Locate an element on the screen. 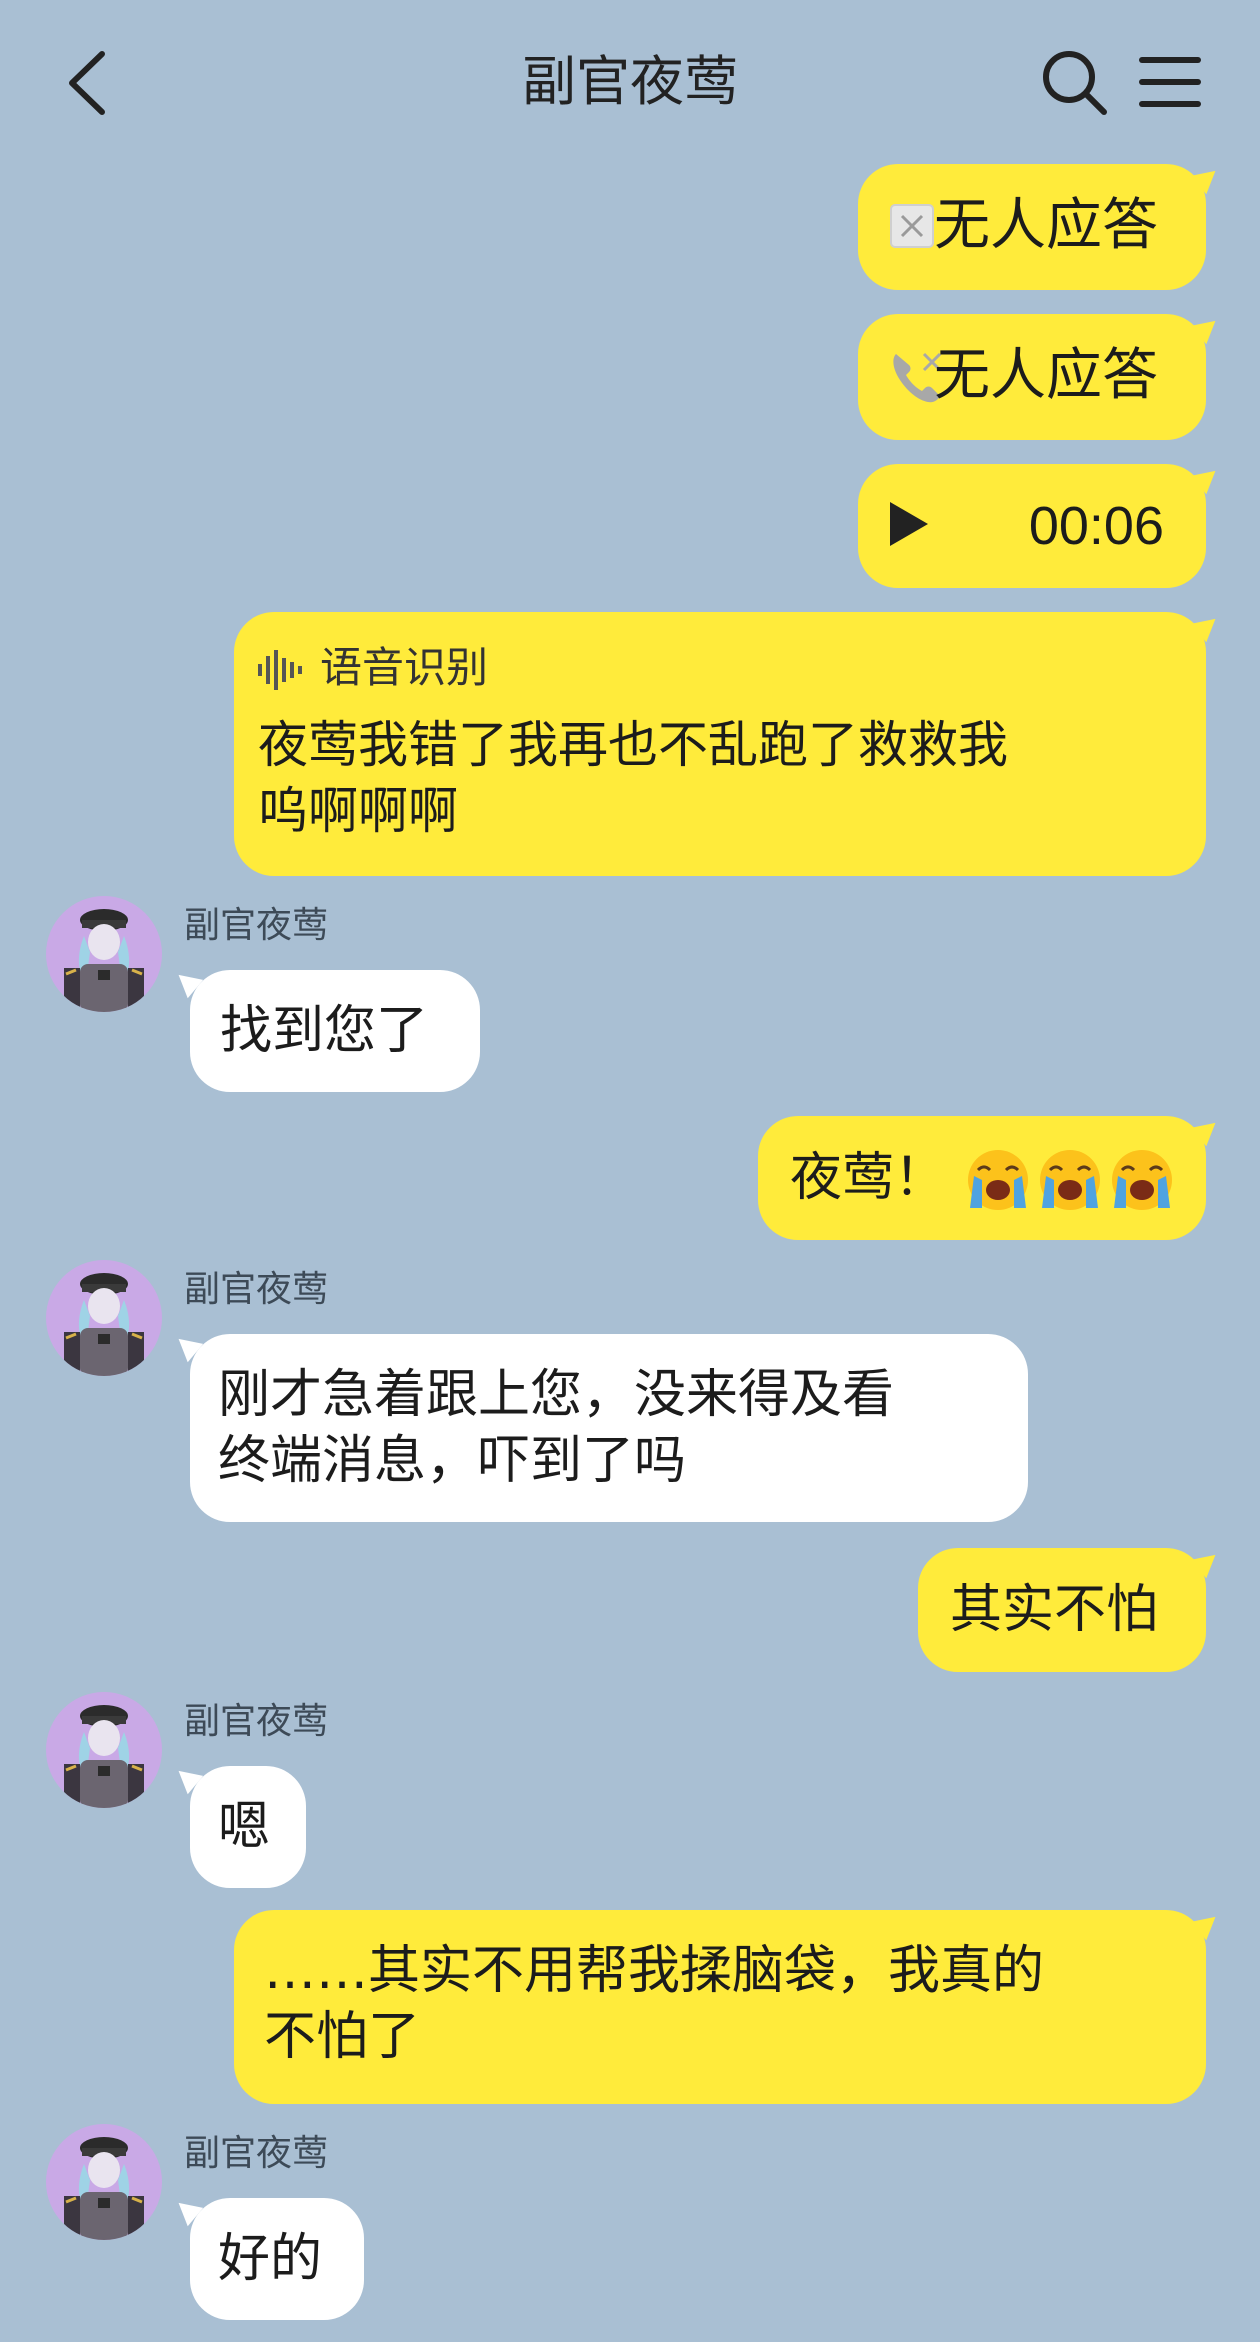 This screenshot has width=1260, height=2342. outgoing-message: 夜莺！ is located at coordinates (982, 1178).